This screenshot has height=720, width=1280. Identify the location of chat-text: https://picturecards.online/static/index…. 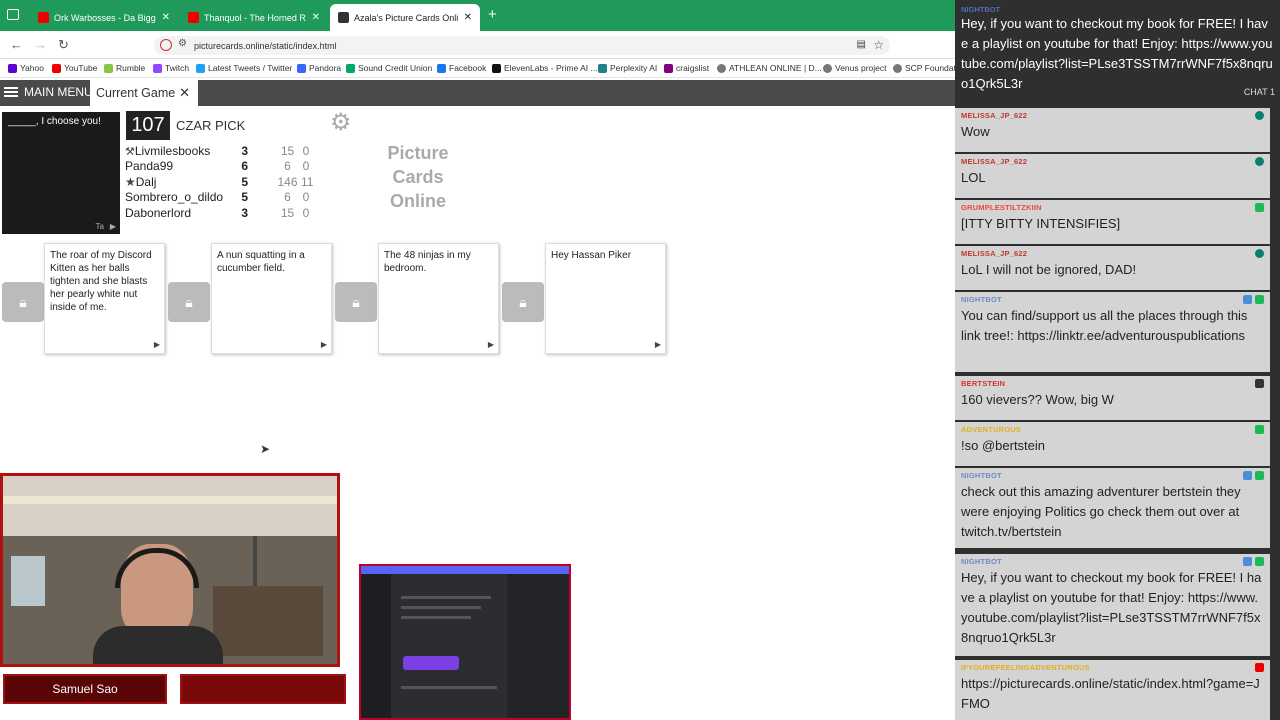
(1110, 693).